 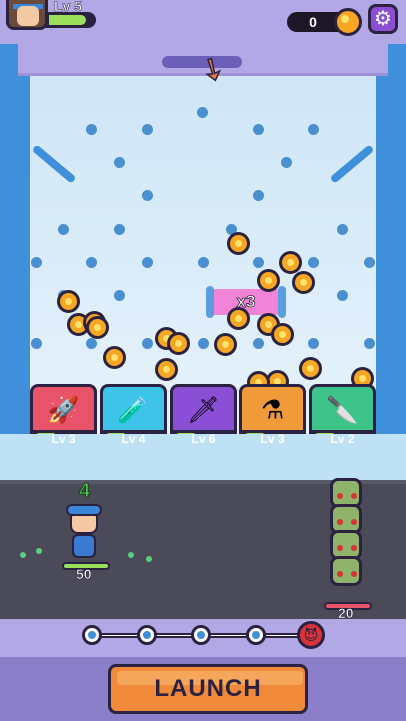 What do you see at coordinates (133, 409) in the screenshot?
I see `potion-icon: 🧪` at bounding box center [133, 409].